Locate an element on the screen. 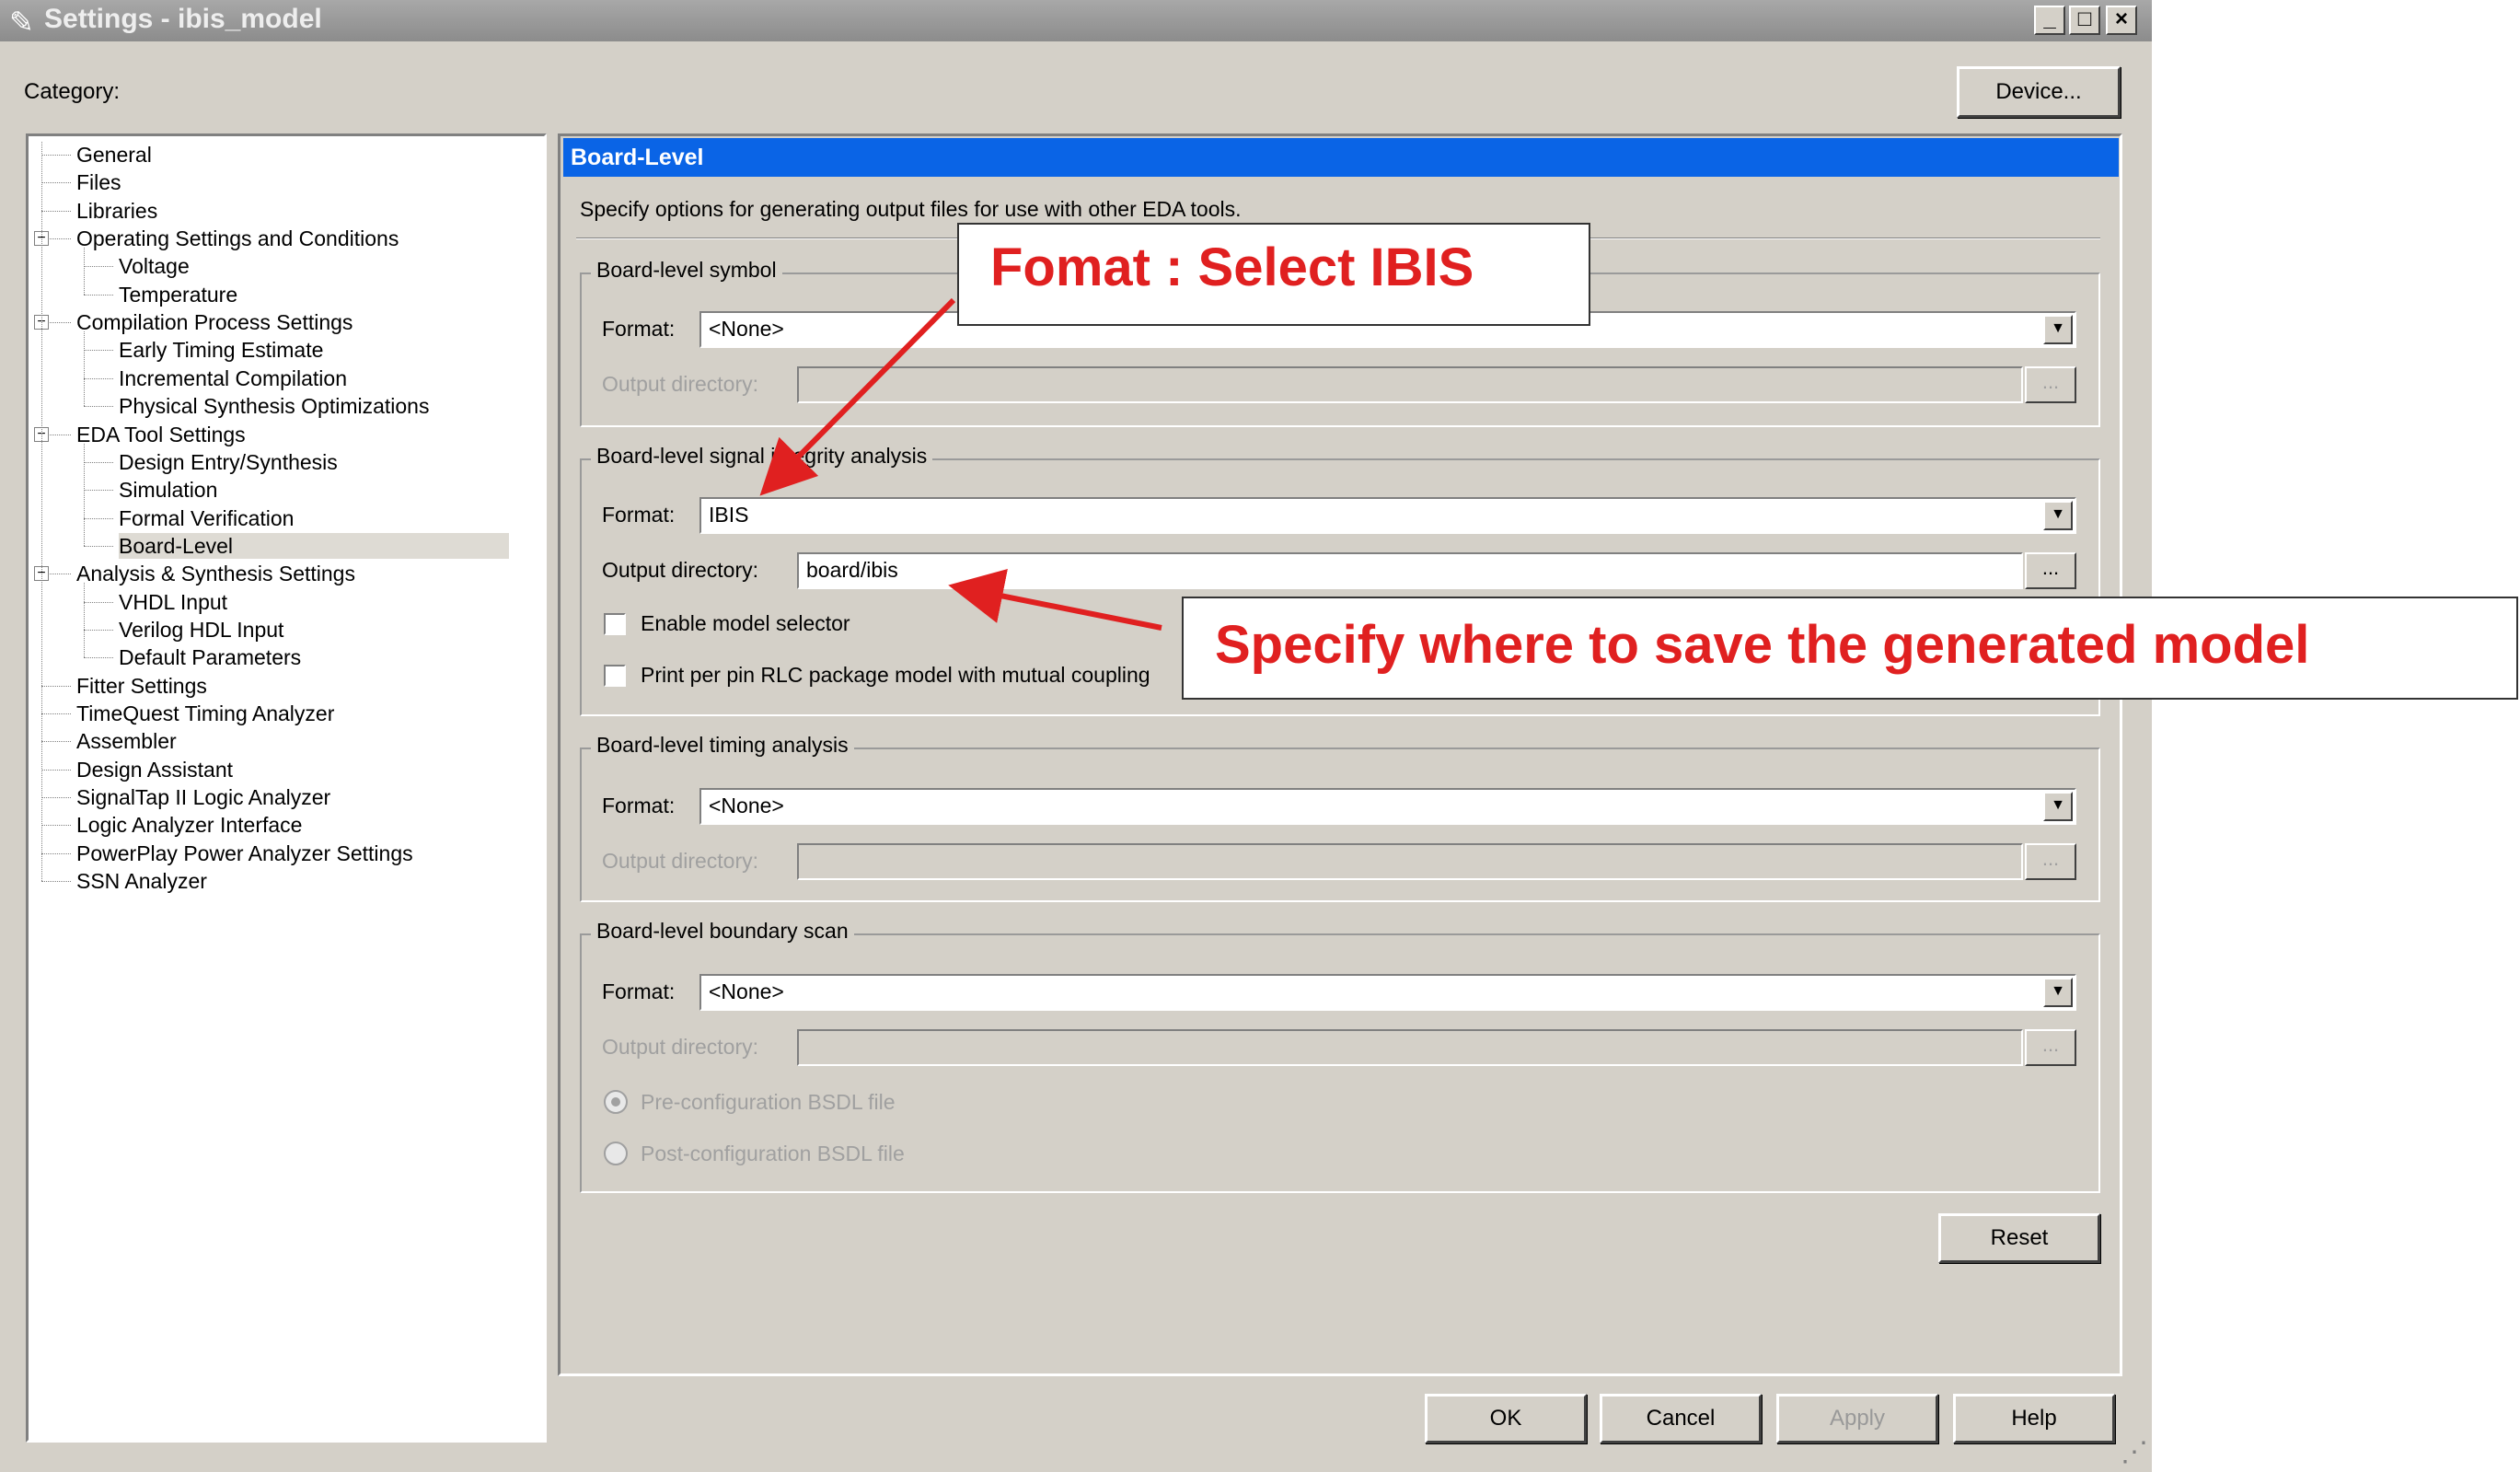  format-callout: Fomat : Select IBIS is located at coordinates (1273, 274).